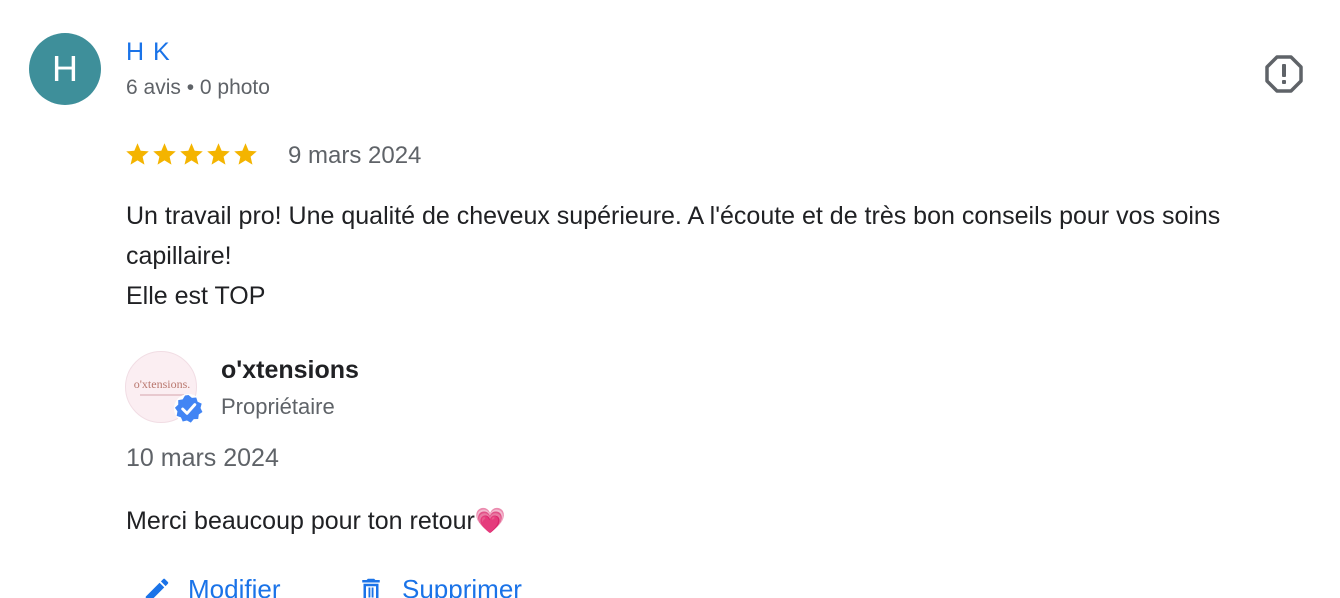 This screenshot has width=1340, height=598. I want to click on review-date: 9 mars 2024, so click(355, 155).